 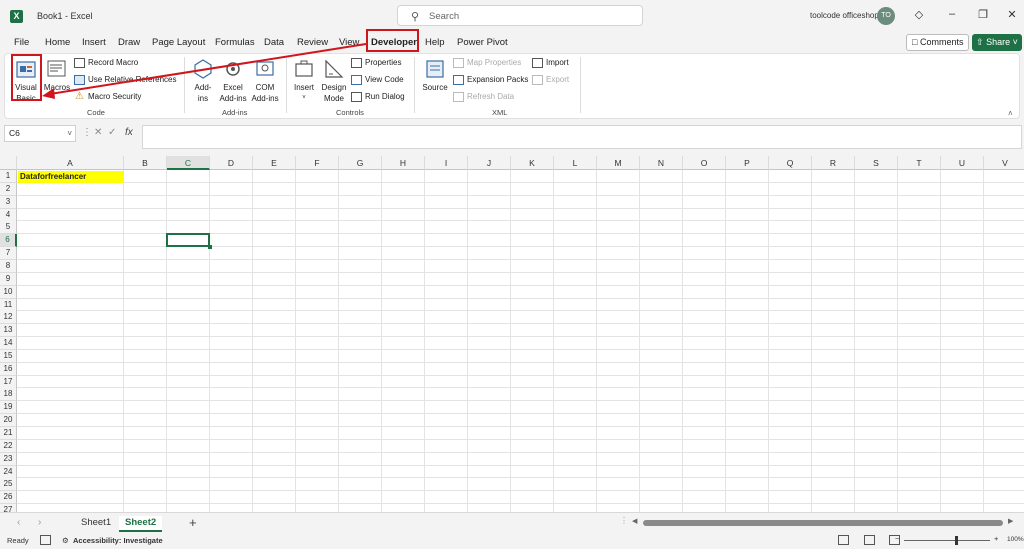 I want to click on name-box: C6 ˅, so click(x=40, y=133).